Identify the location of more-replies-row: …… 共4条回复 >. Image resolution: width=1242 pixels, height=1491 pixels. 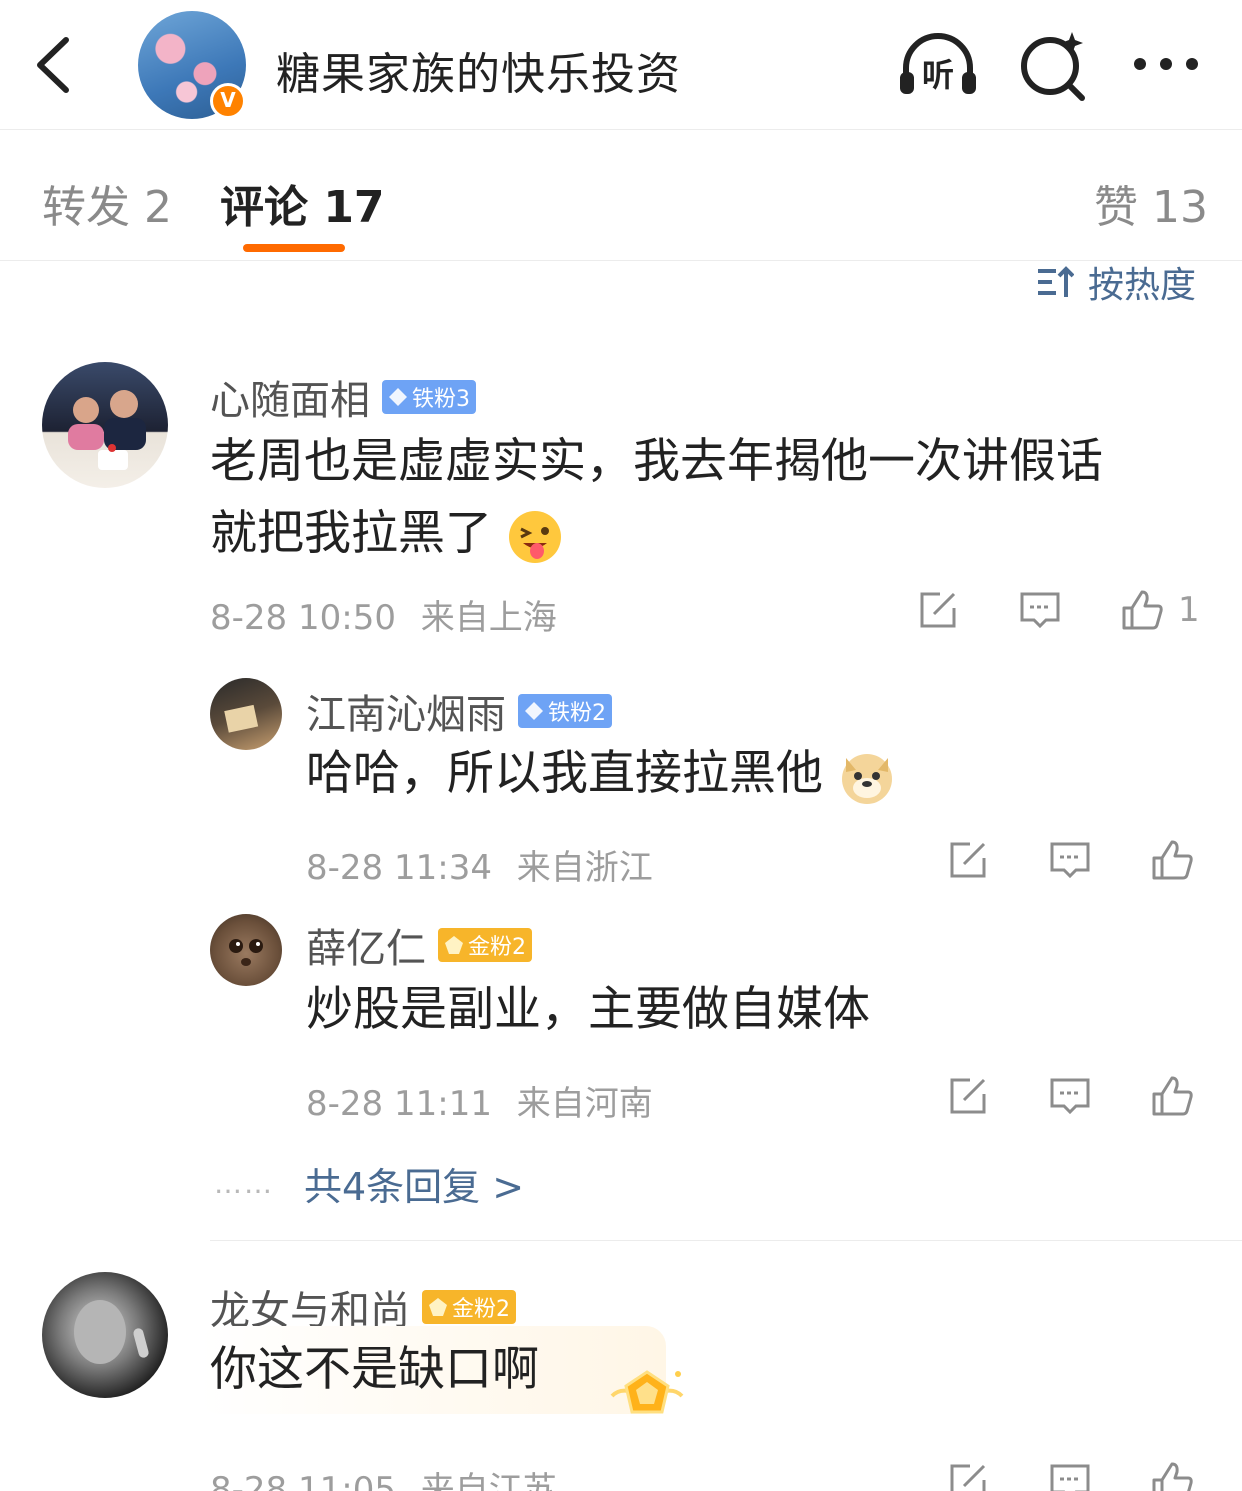
(369, 1183).